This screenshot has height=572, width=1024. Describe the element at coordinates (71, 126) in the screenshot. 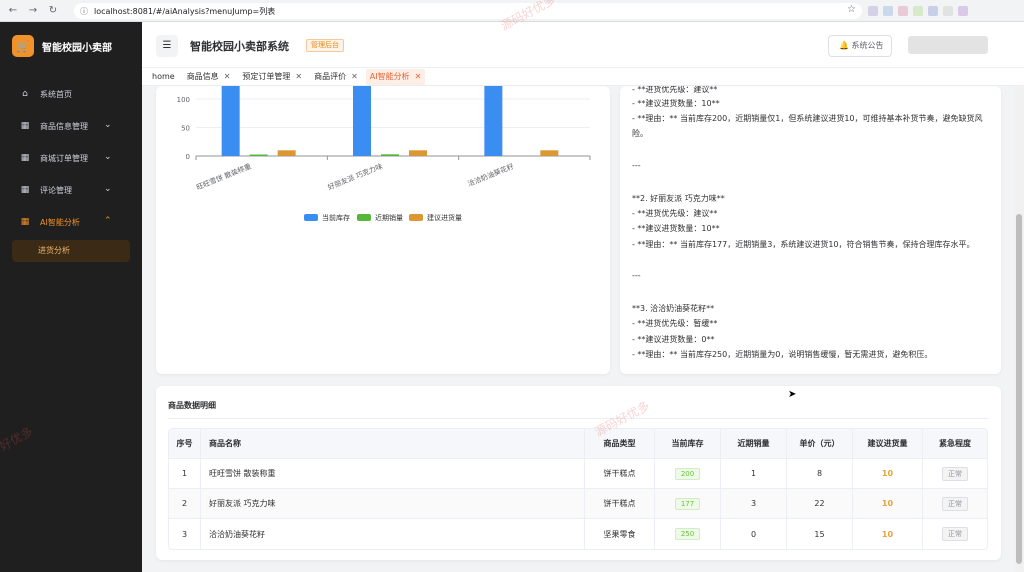

I see `sidebar-item-product-management: ▦ 商品信息管理 ⌄` at that location.